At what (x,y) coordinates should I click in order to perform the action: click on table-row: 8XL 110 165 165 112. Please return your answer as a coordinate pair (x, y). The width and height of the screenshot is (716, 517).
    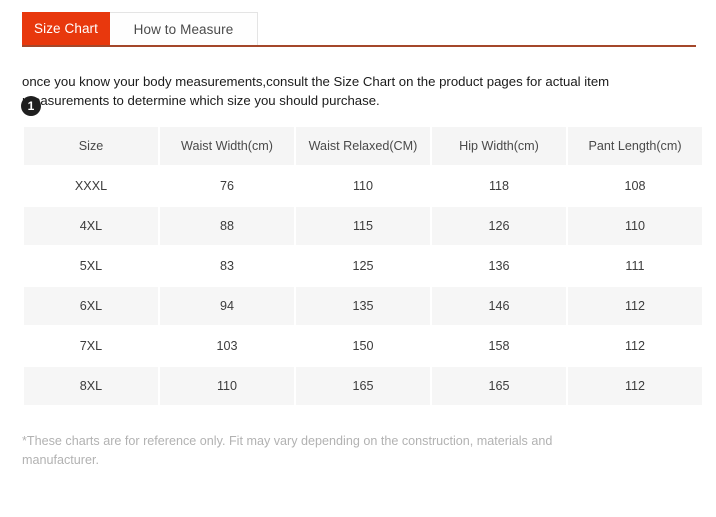
    Looking at the image, I should click on (363, 386).